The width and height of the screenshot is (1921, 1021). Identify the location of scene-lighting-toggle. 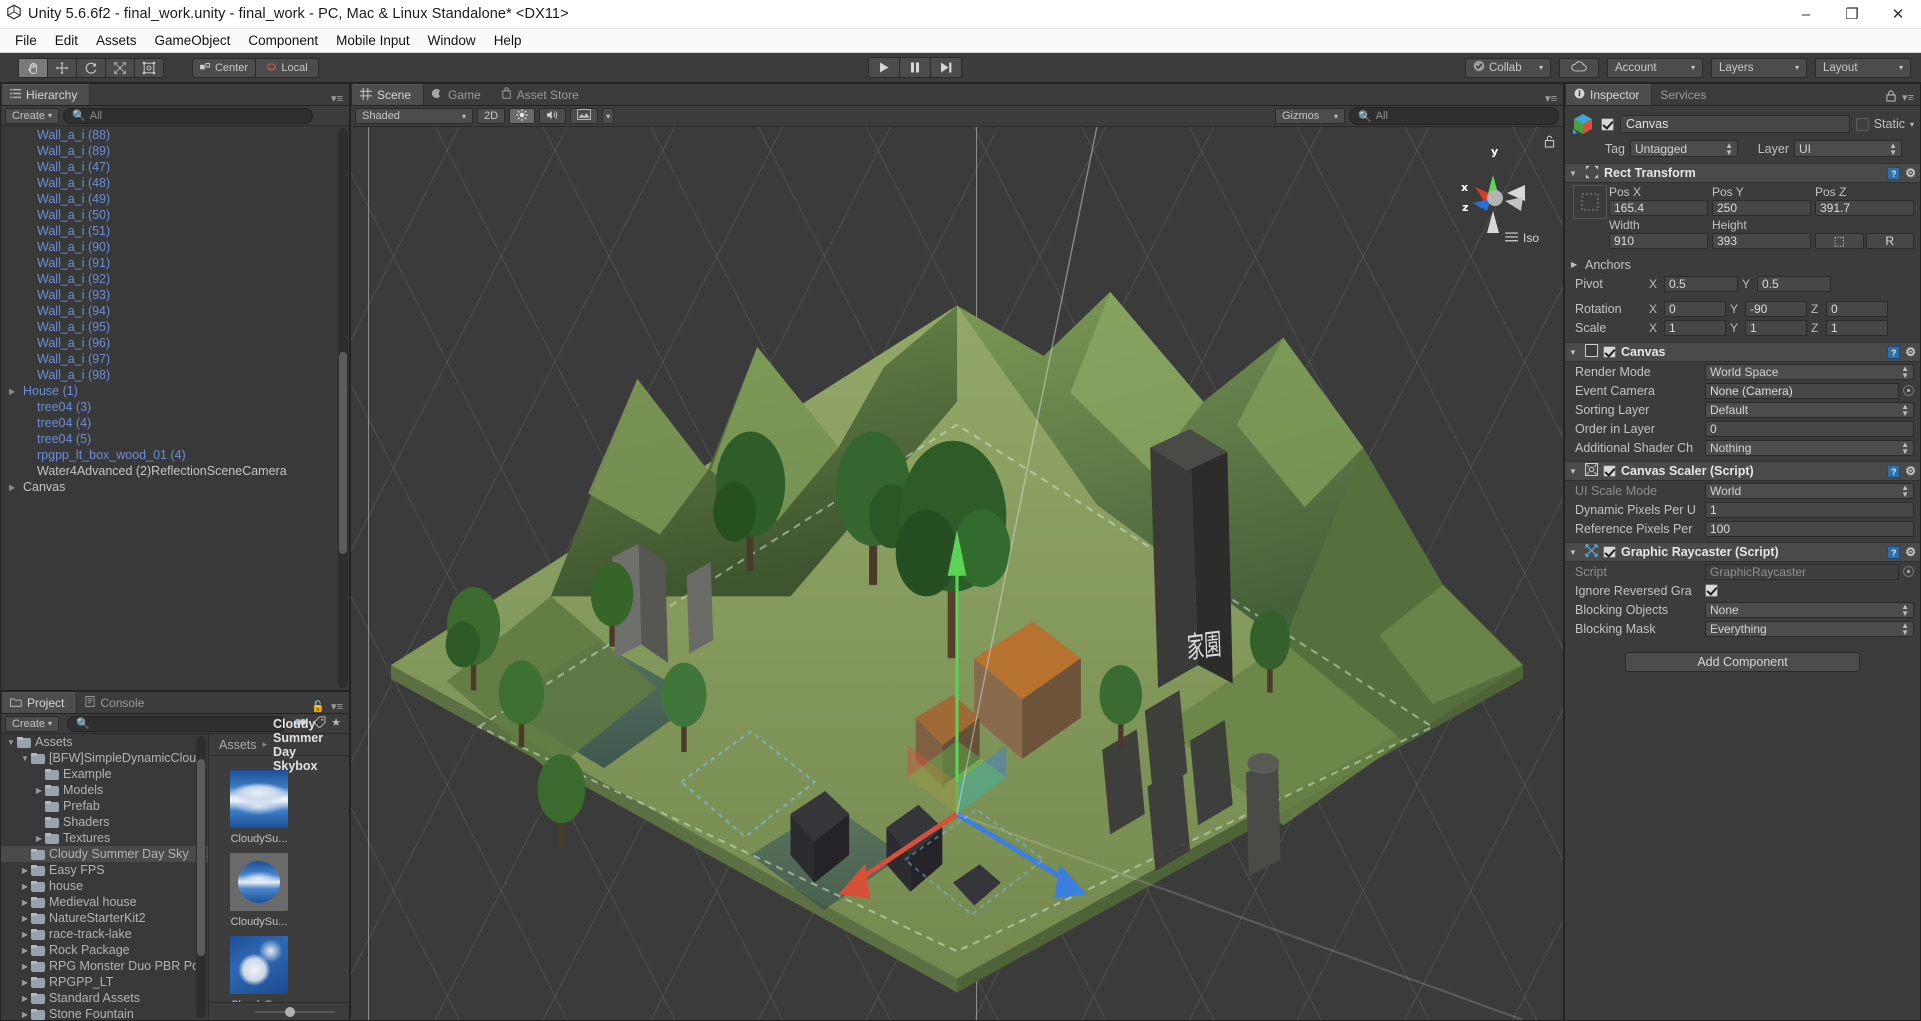
(522, 116).